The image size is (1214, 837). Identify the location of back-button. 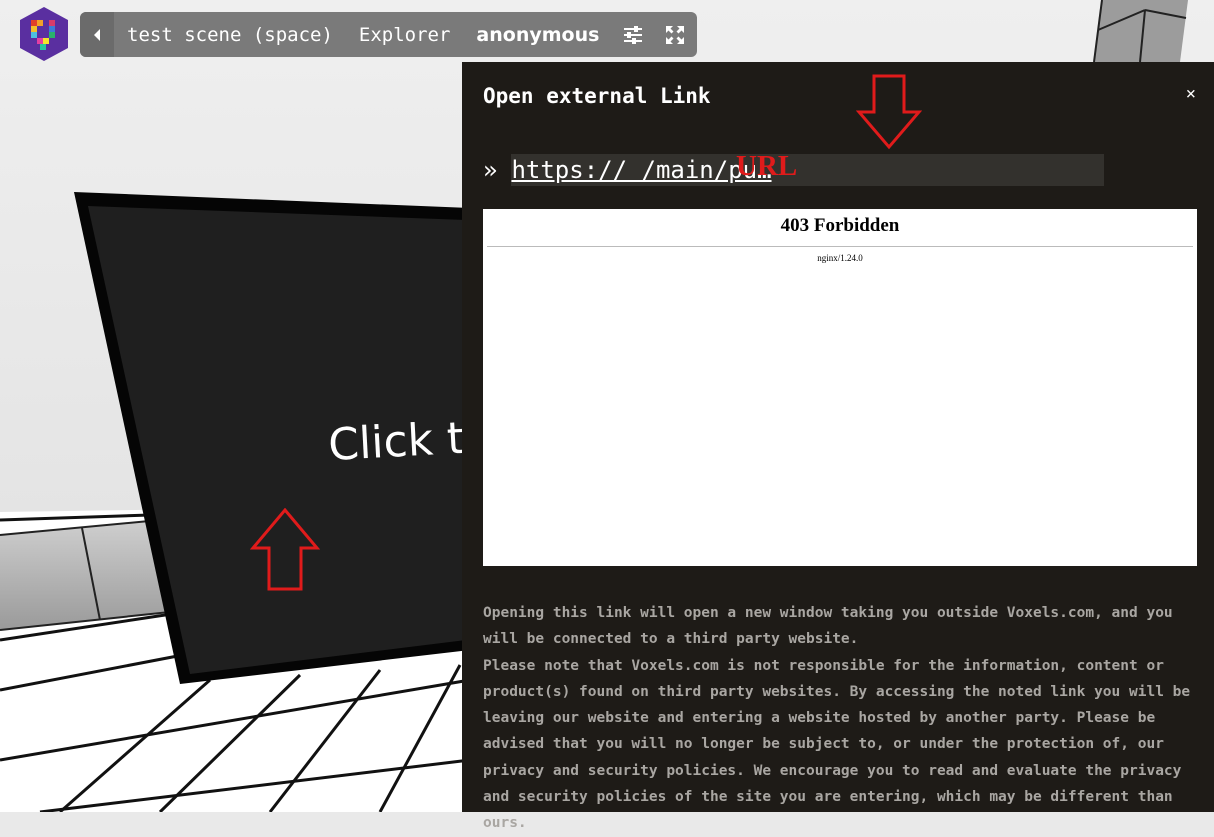
(97, 34).